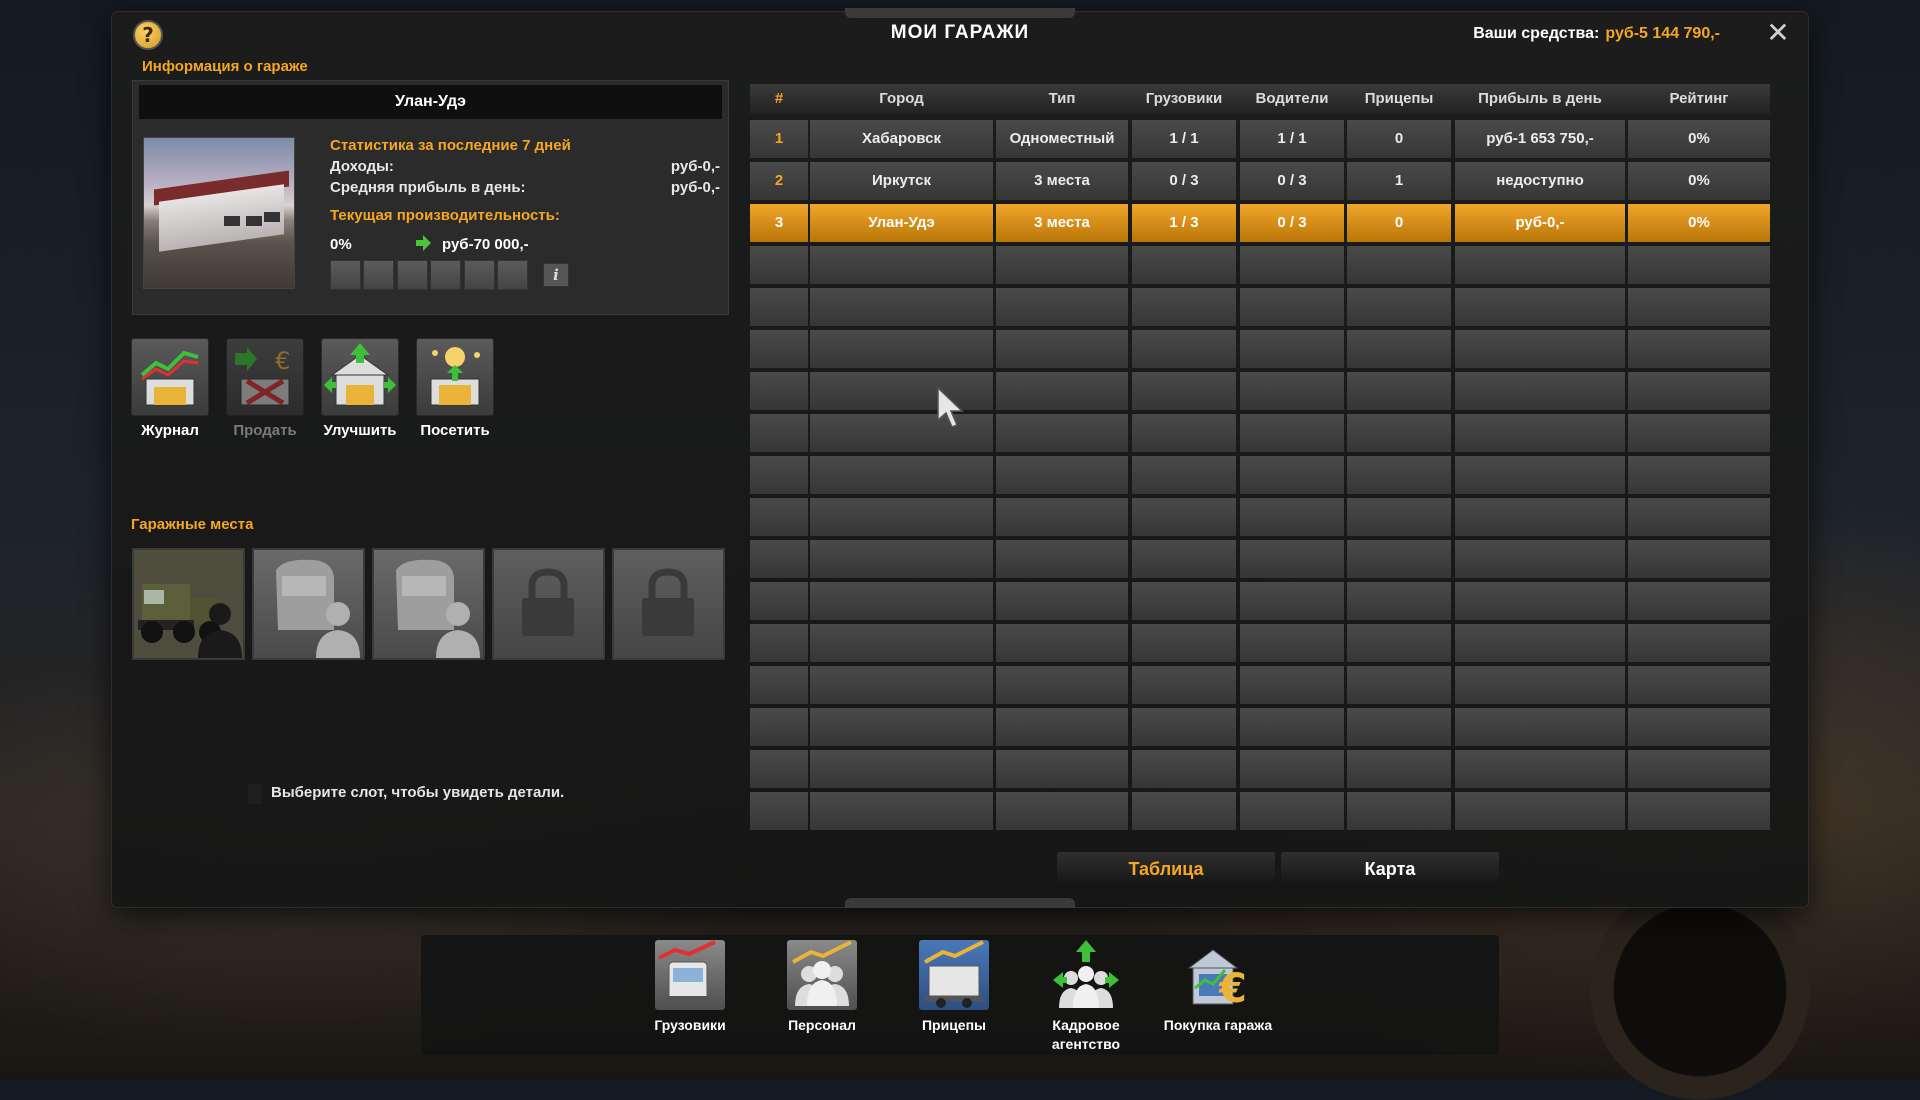 This screenshot has height=1100, width=1920. I want to click on income-value: руб-0,-, so click(695, 166).